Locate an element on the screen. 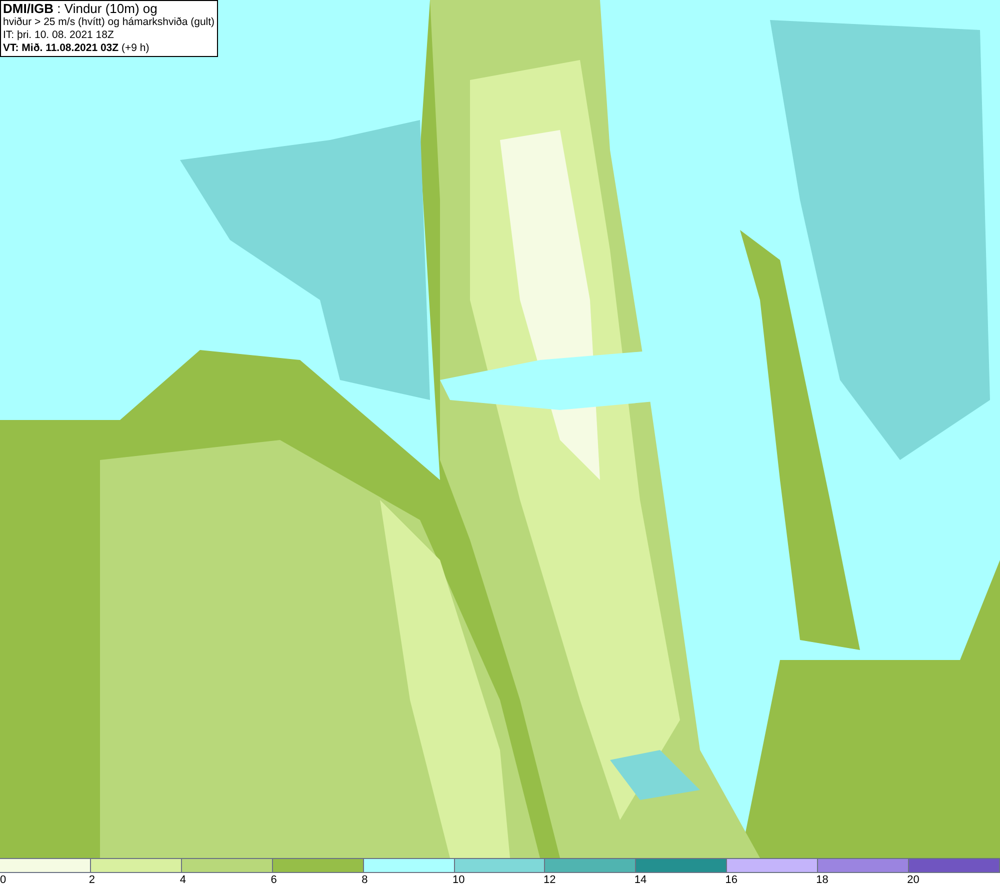  info-text: hviður > 25 m/s (hvítt) og hámarkshviða (gult) is located at coordinates (109, 22).